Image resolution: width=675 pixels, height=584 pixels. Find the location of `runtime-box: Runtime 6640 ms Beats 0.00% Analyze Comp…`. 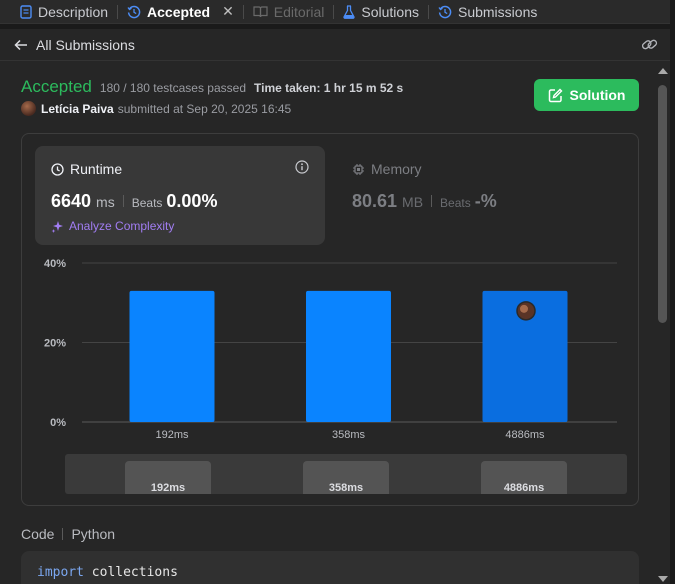

runtime-box: Runtime 6640 ms Beats 0.00% Analyze Comp… is located at coordinates (180, 195).